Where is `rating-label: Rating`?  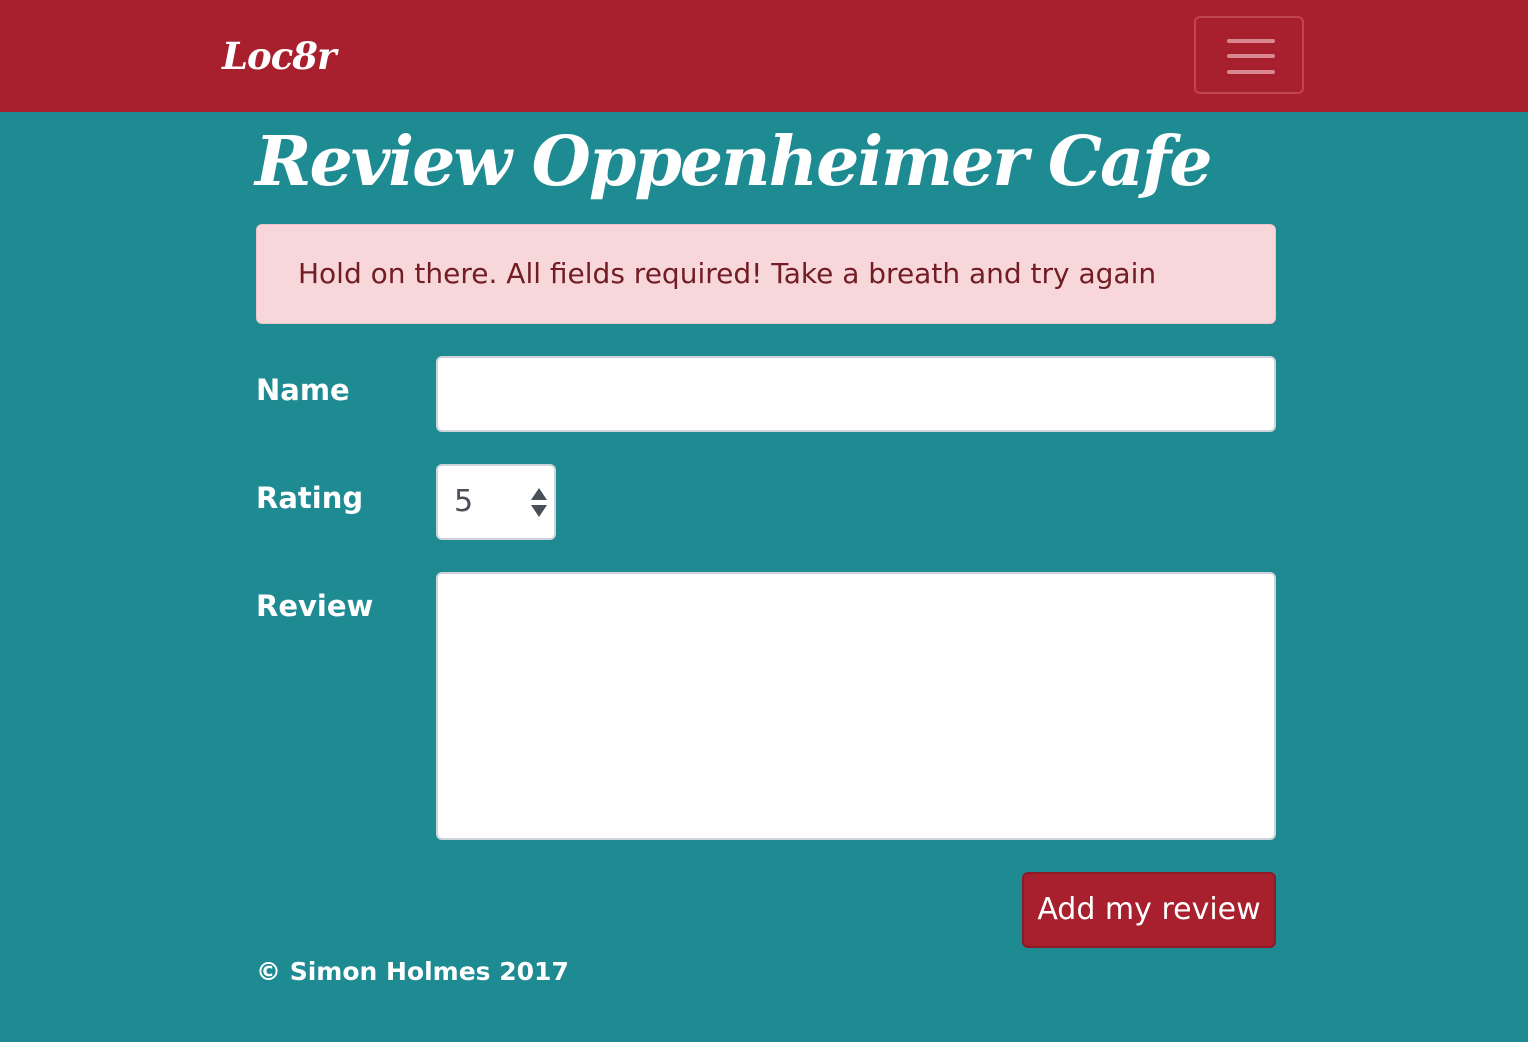 rating-label: Rating is located at coordinates (310, 498).